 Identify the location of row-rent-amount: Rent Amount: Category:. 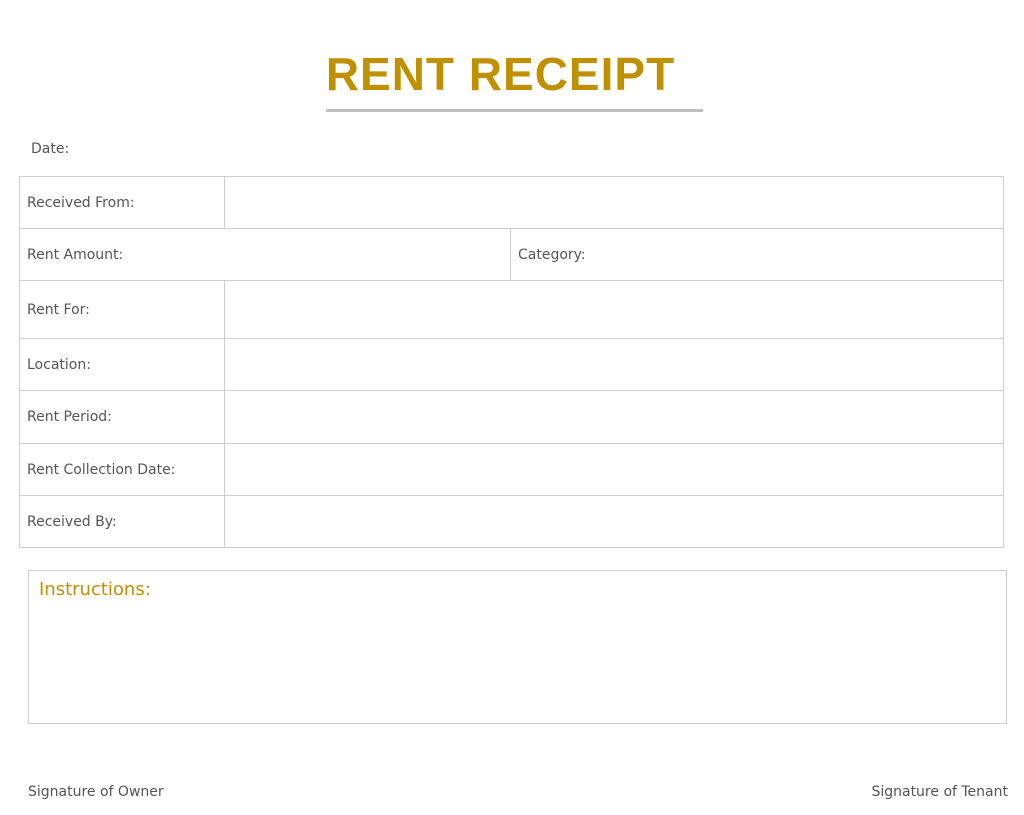
(511, 254).